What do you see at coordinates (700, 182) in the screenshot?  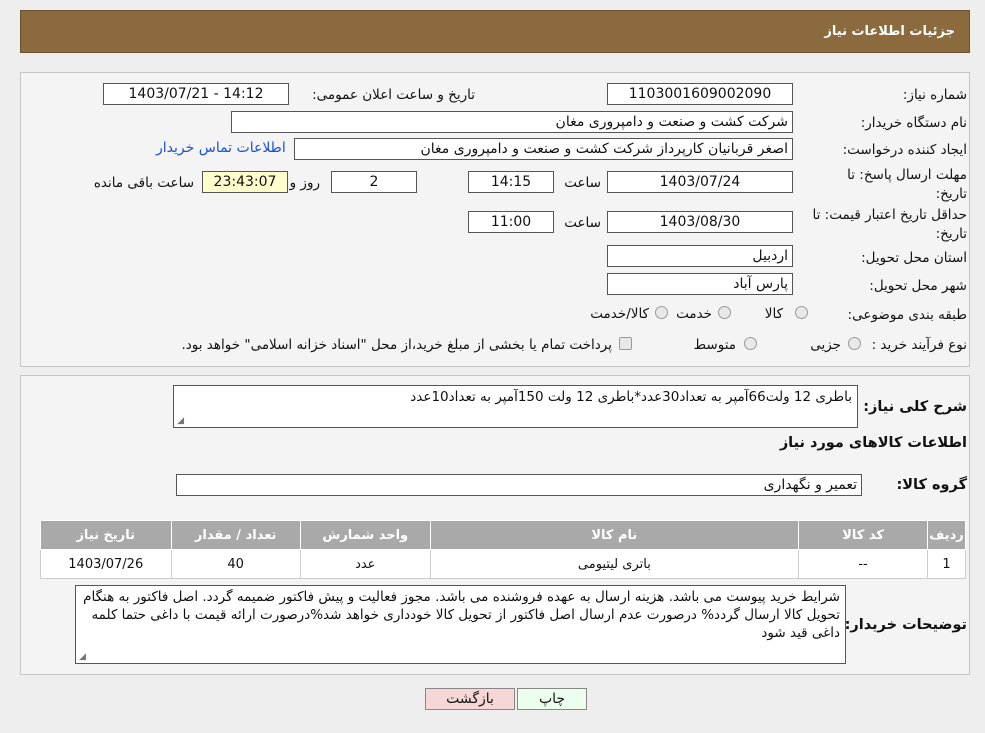 I see `reply-date-field: 1403/07/24` at bounding box center [700, 182].